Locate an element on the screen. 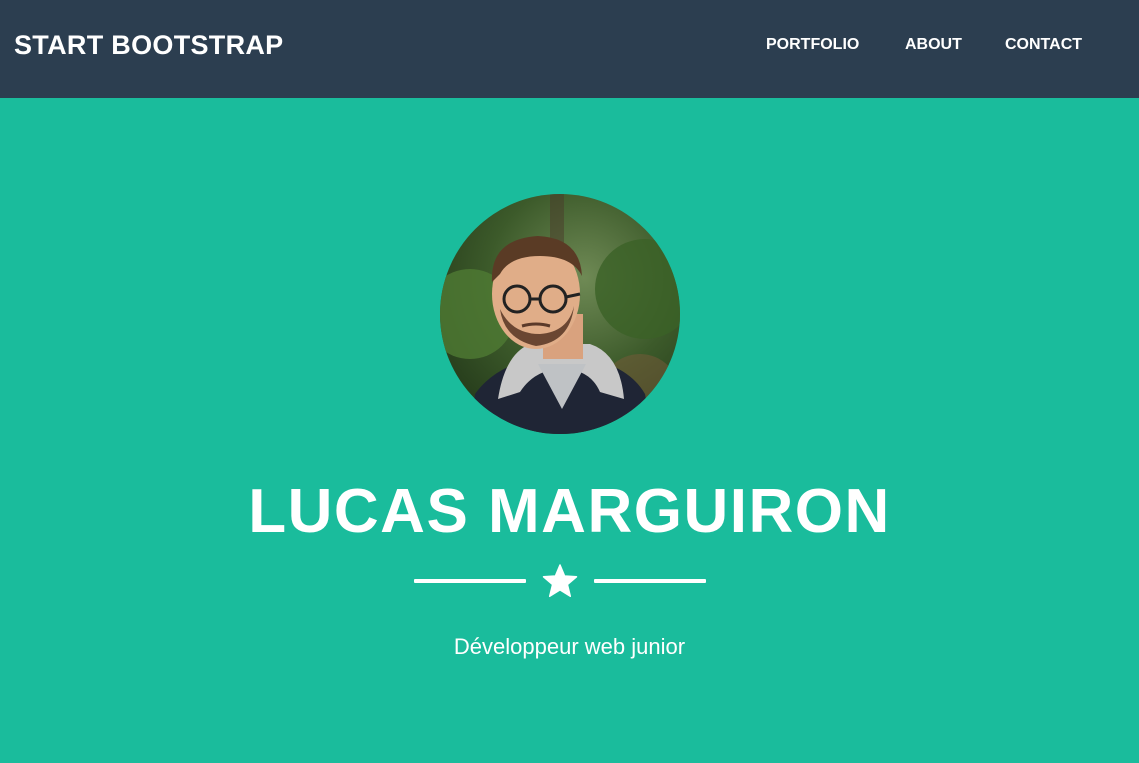 This screenshot has width=1139, height=763. profile-photo is located at coordinates (560, 314).